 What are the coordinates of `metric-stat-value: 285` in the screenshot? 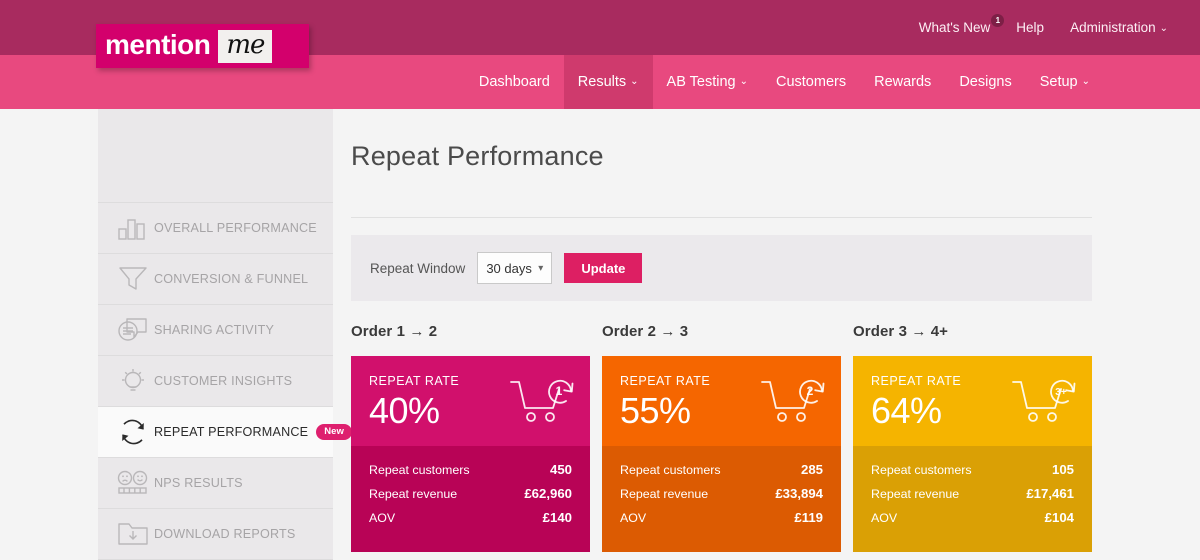 It's located at (811, 469).